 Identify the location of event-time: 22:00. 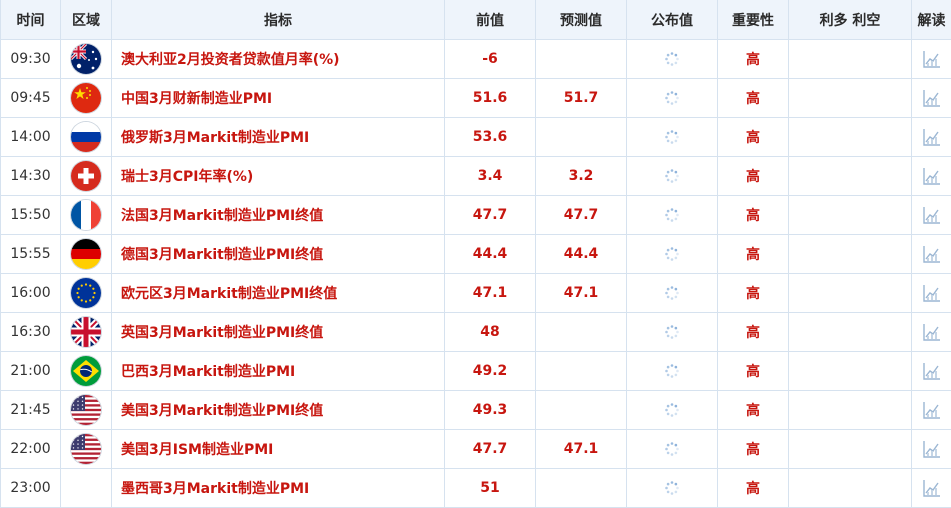
(31, 449).